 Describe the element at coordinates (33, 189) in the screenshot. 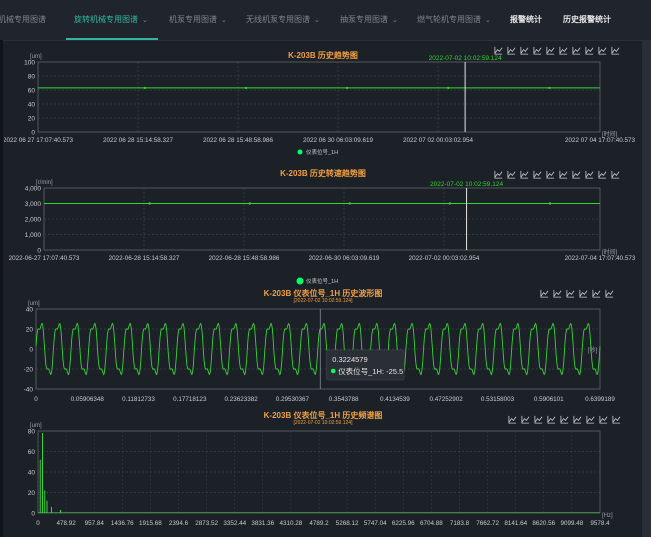

I see `y-tick-label: 4,000` at that location.